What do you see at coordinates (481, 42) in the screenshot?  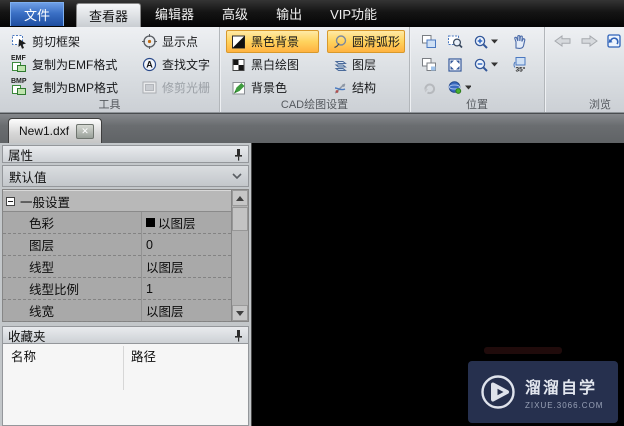 I see `zoom-in-icon` at bounding box center [481, 42].